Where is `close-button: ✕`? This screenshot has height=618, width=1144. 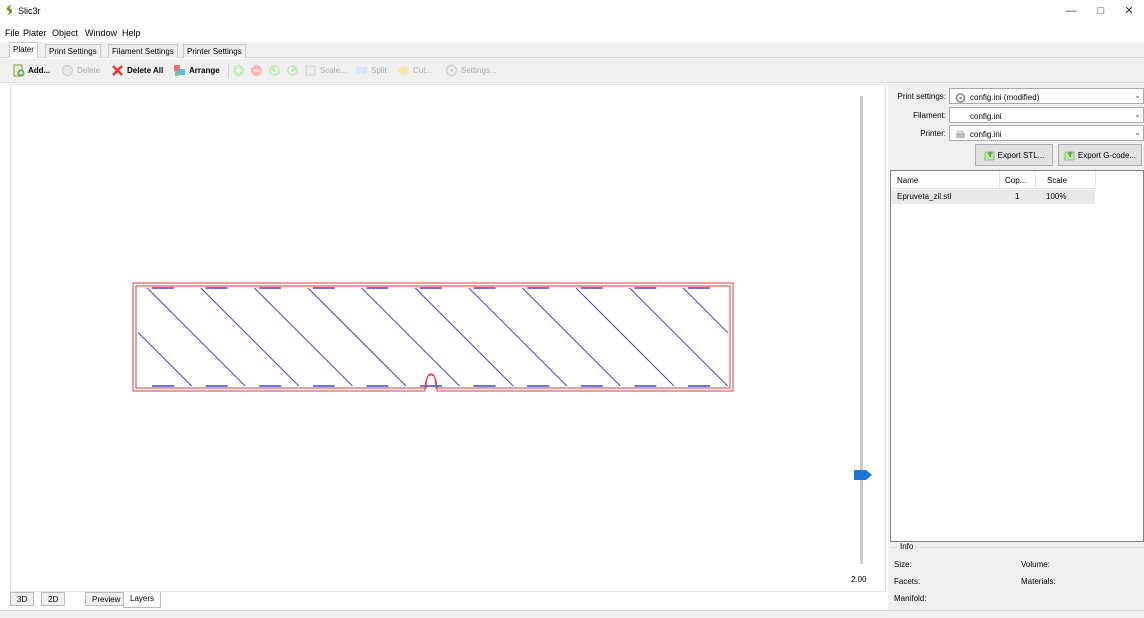 close-button: ✕ is located at coordinates (1129, 11).